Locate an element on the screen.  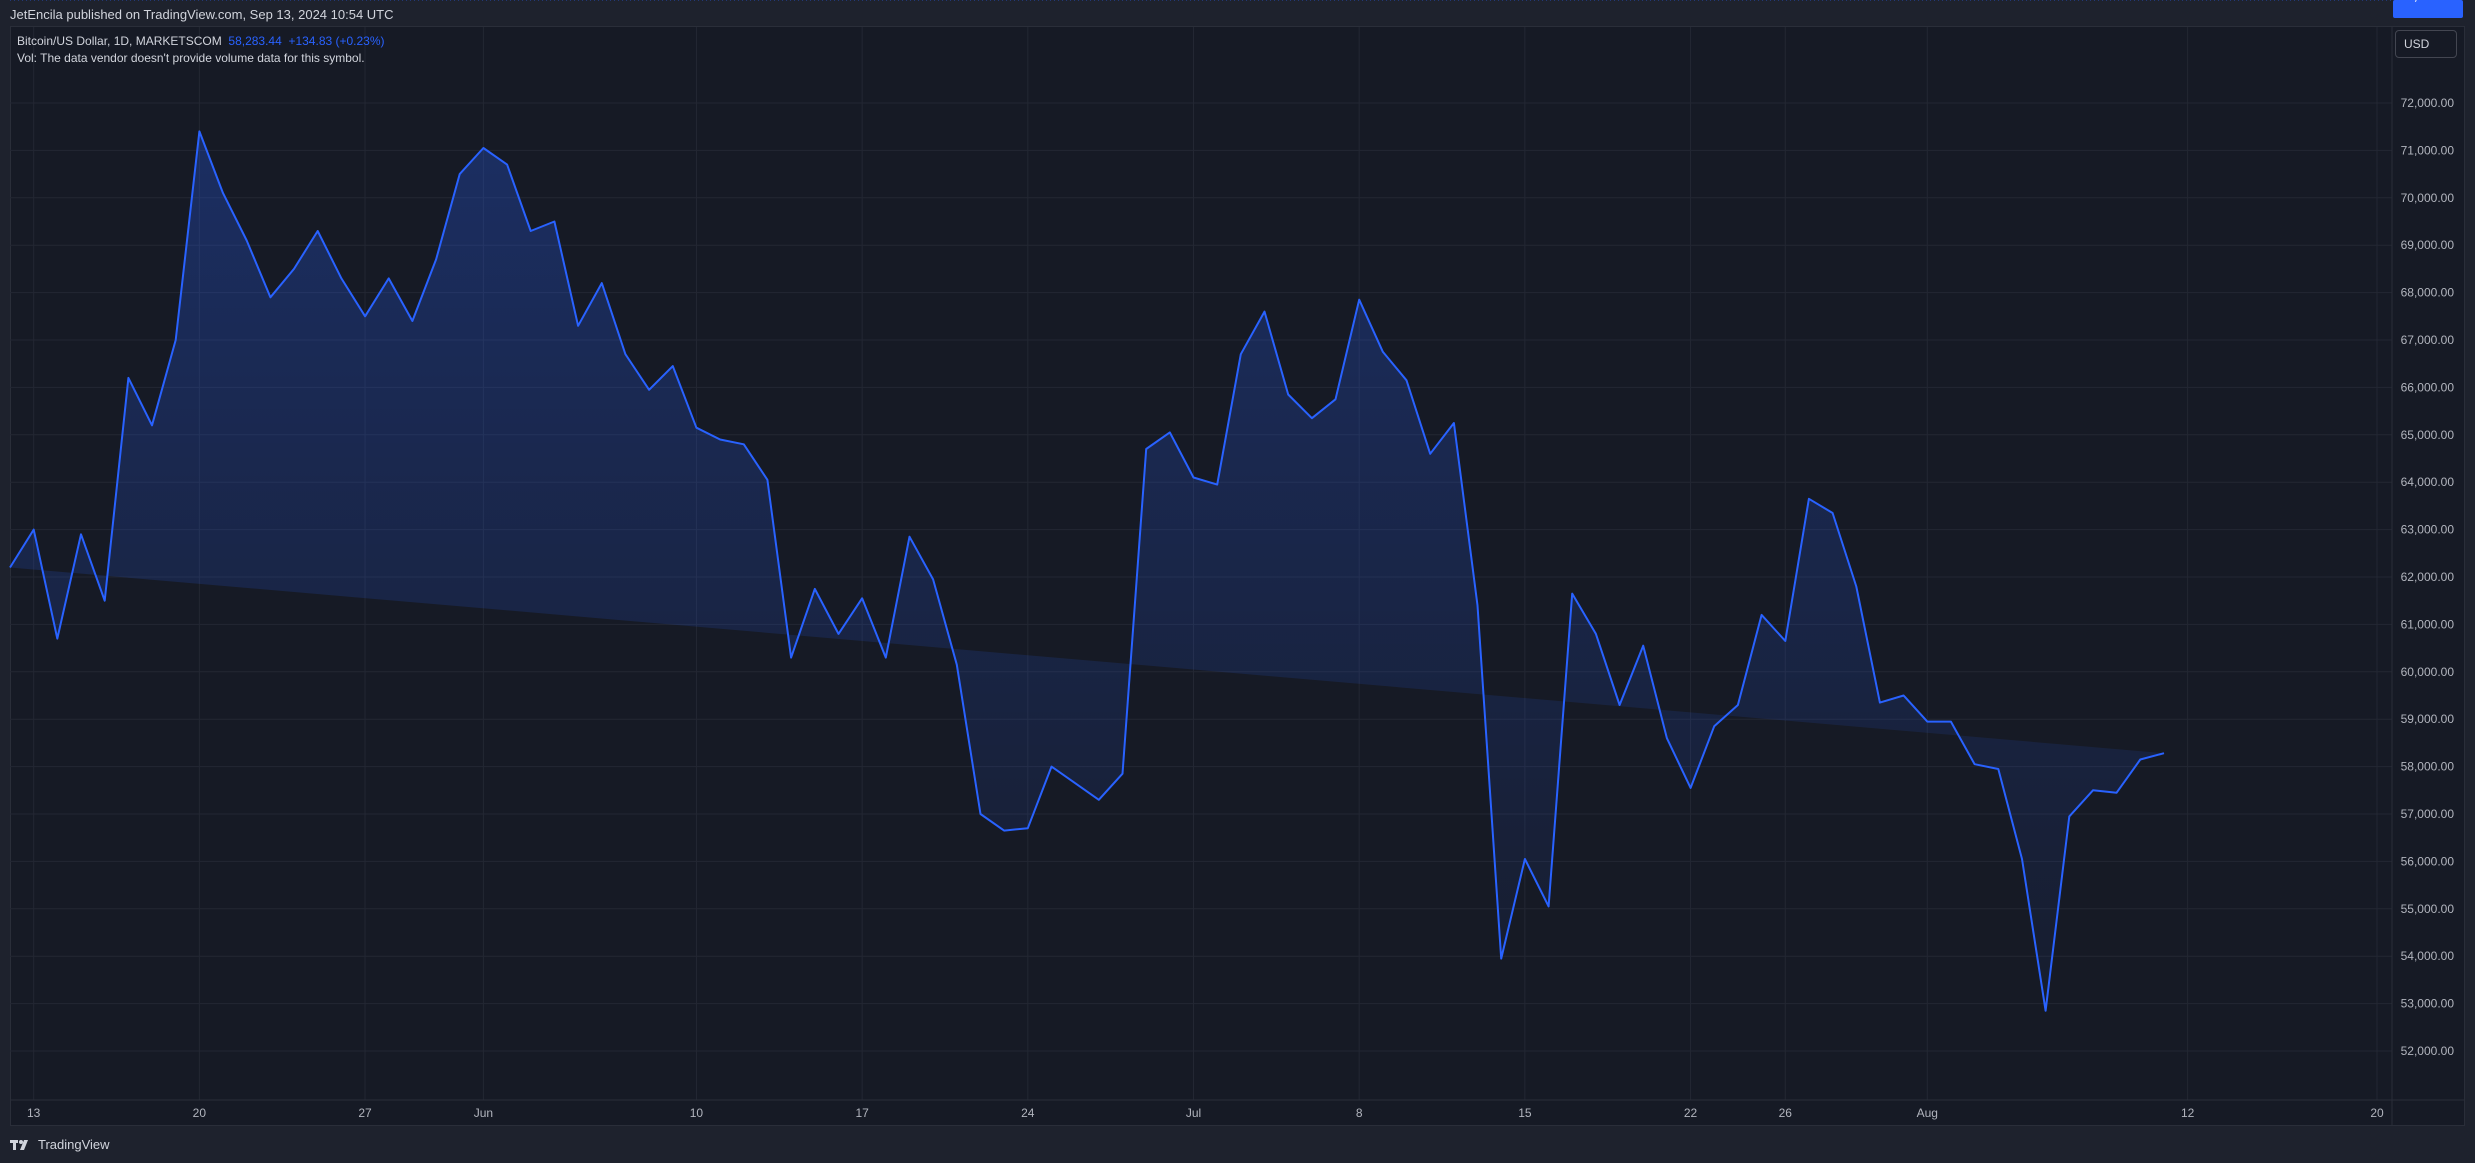
y-tick-label: 56,000.00 is located at coordinates (2428, 861).